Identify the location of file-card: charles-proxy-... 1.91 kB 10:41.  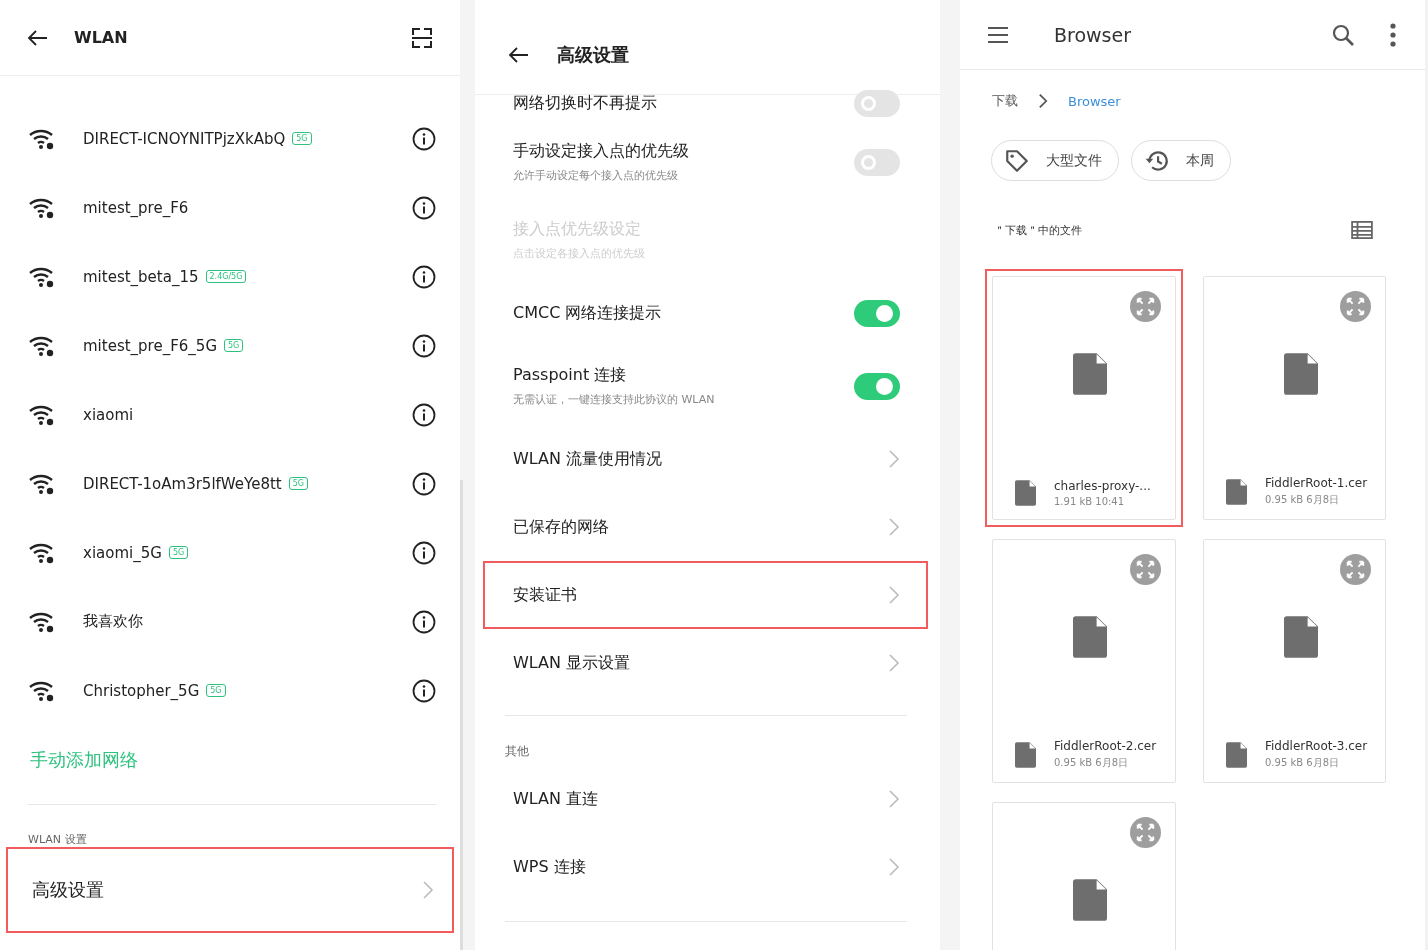
(1084, 398).